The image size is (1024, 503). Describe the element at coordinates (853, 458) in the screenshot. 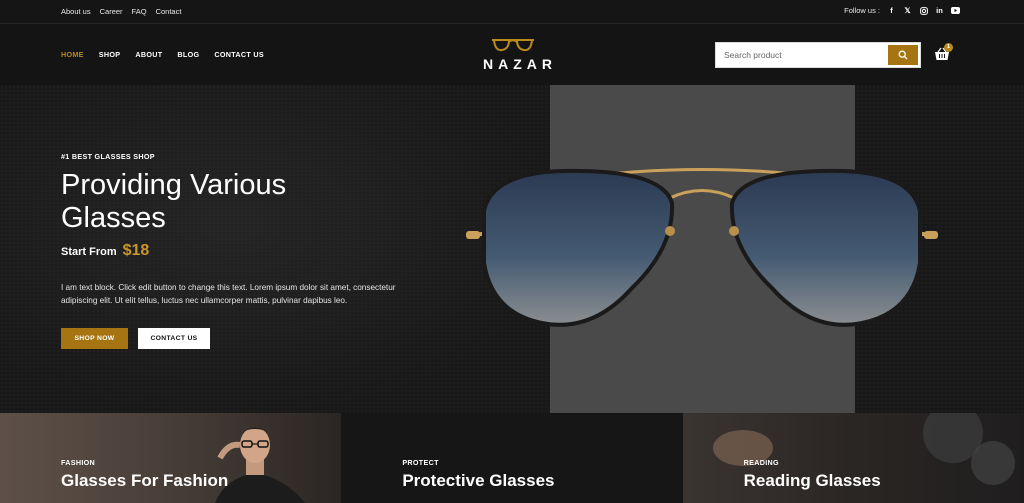

I see `category-card-reading: READING Reading Glasses` at that location.